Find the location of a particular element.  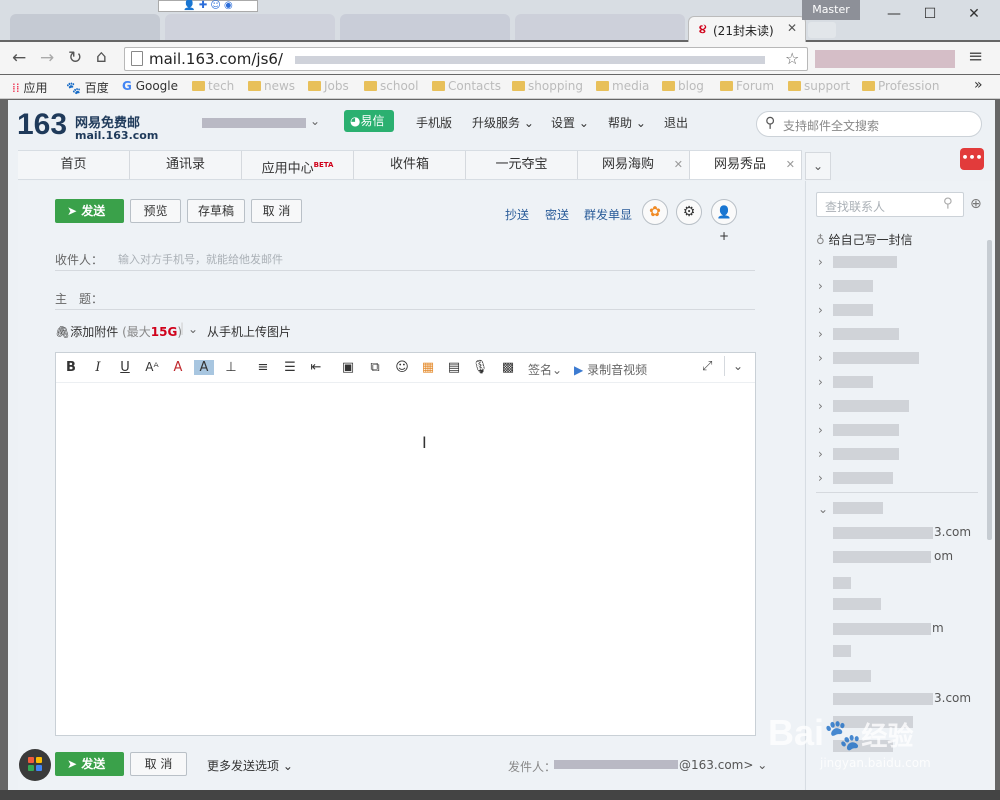

add-contact-icon: 👤+ is located at coordinates (724, 221).